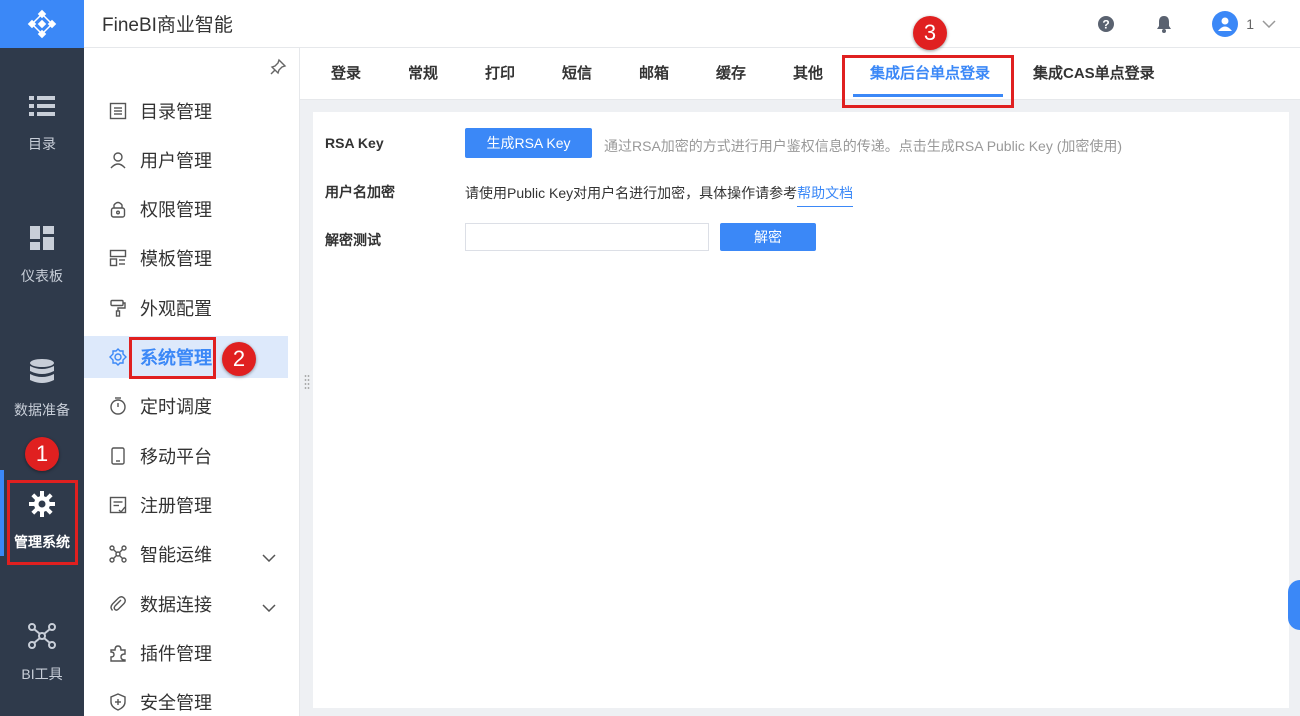 The height and width of the screenshot is (716, 1300). I want to click on rail-item-label: 数据准备, so click(42, 410).